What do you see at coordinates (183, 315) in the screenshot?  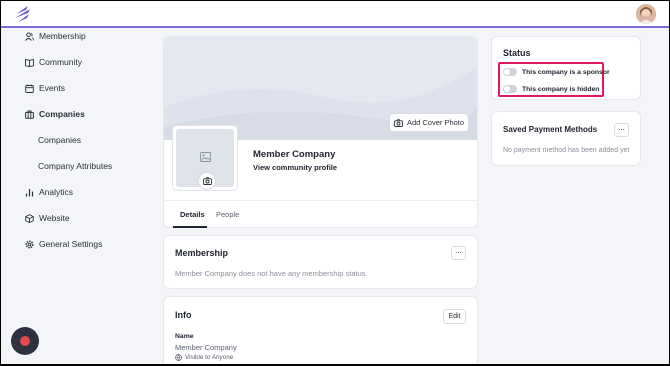 I see `info-title: Info` at bounding box center [183, 315].